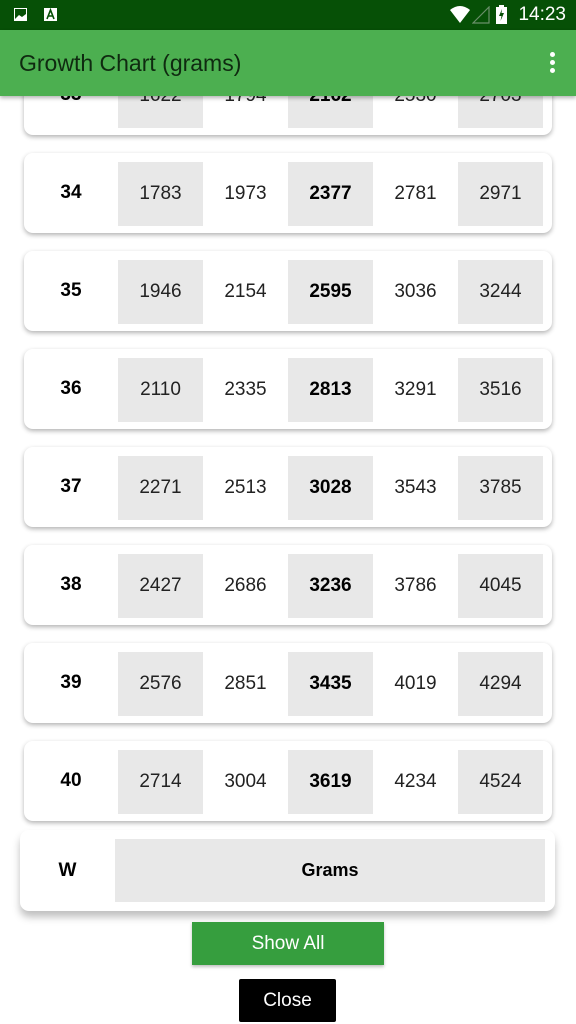 The image size is (576, 1024). I want to click on value-cell: 4294, so click(500, 684).